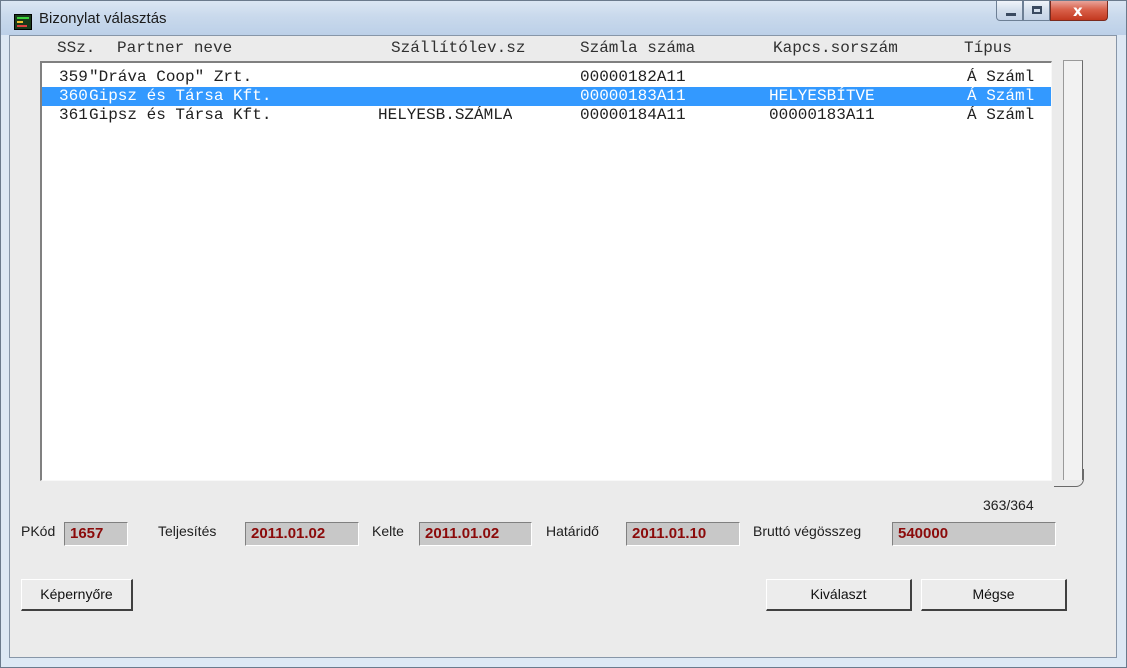  What do you see at coordinates (171, 77) in the screenshot?
I see `cell-partner: "Dráva Coop" Zrt.` at bounding box center [171, 77].